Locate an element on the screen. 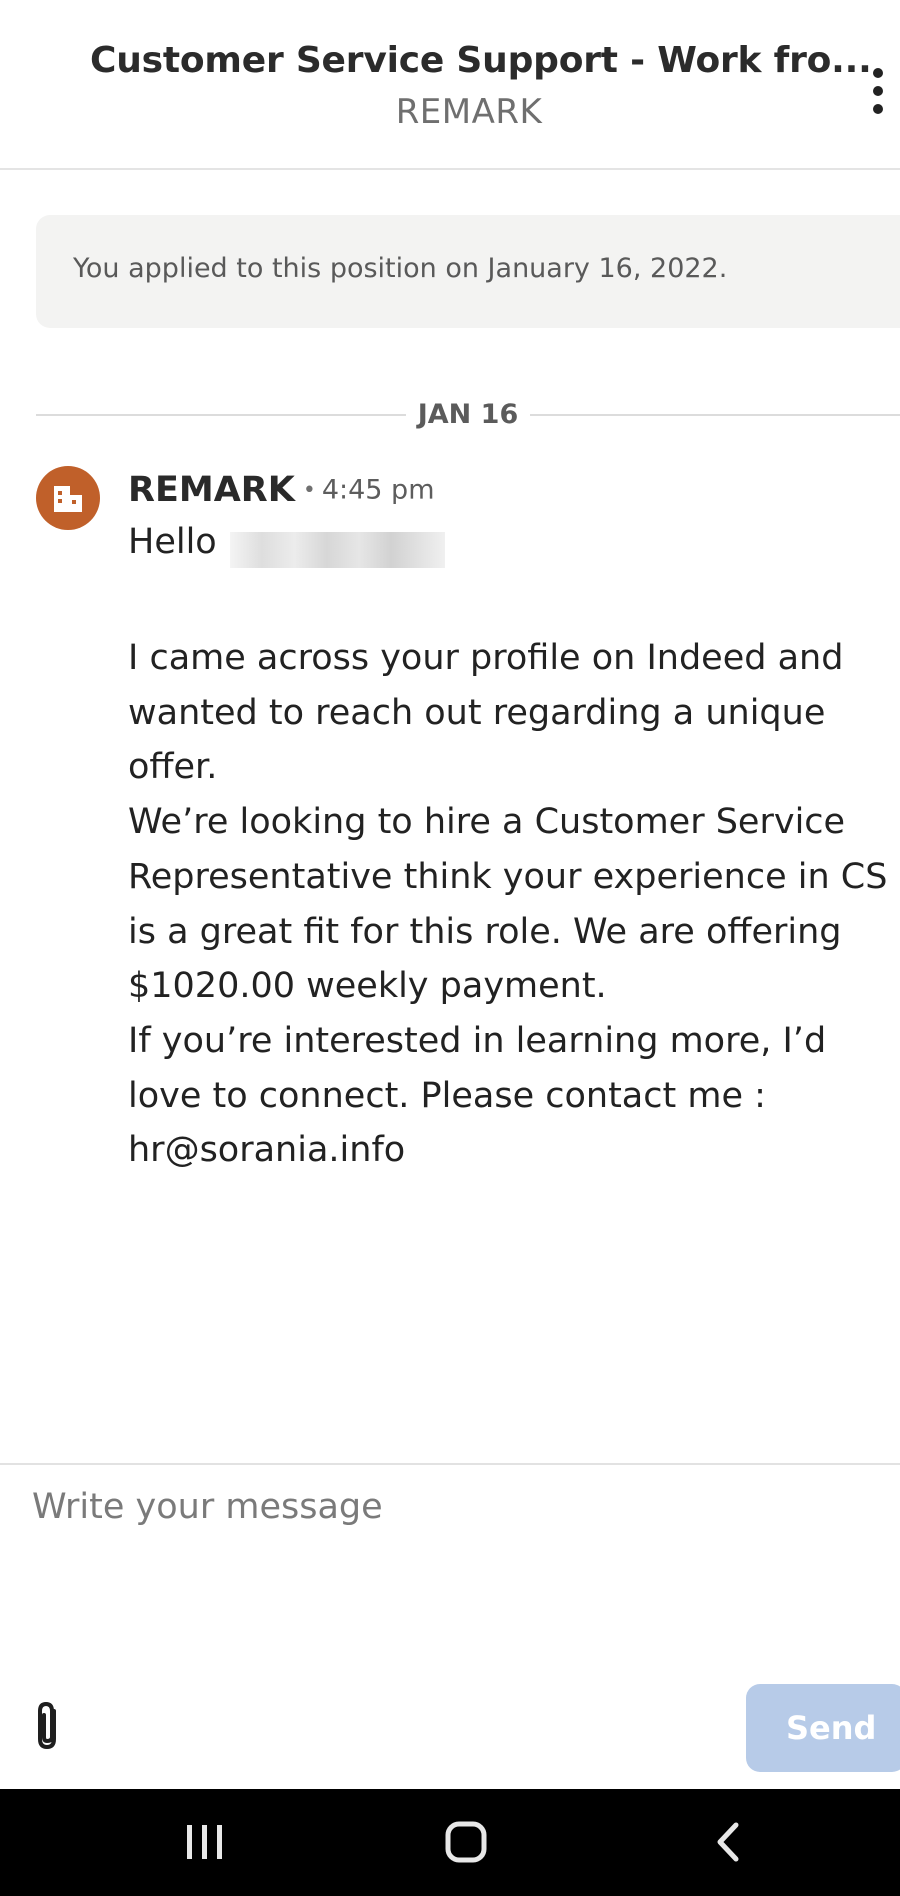 This screenshot has height=1896, width=900. message-input is located at coordinates (452, 1547).